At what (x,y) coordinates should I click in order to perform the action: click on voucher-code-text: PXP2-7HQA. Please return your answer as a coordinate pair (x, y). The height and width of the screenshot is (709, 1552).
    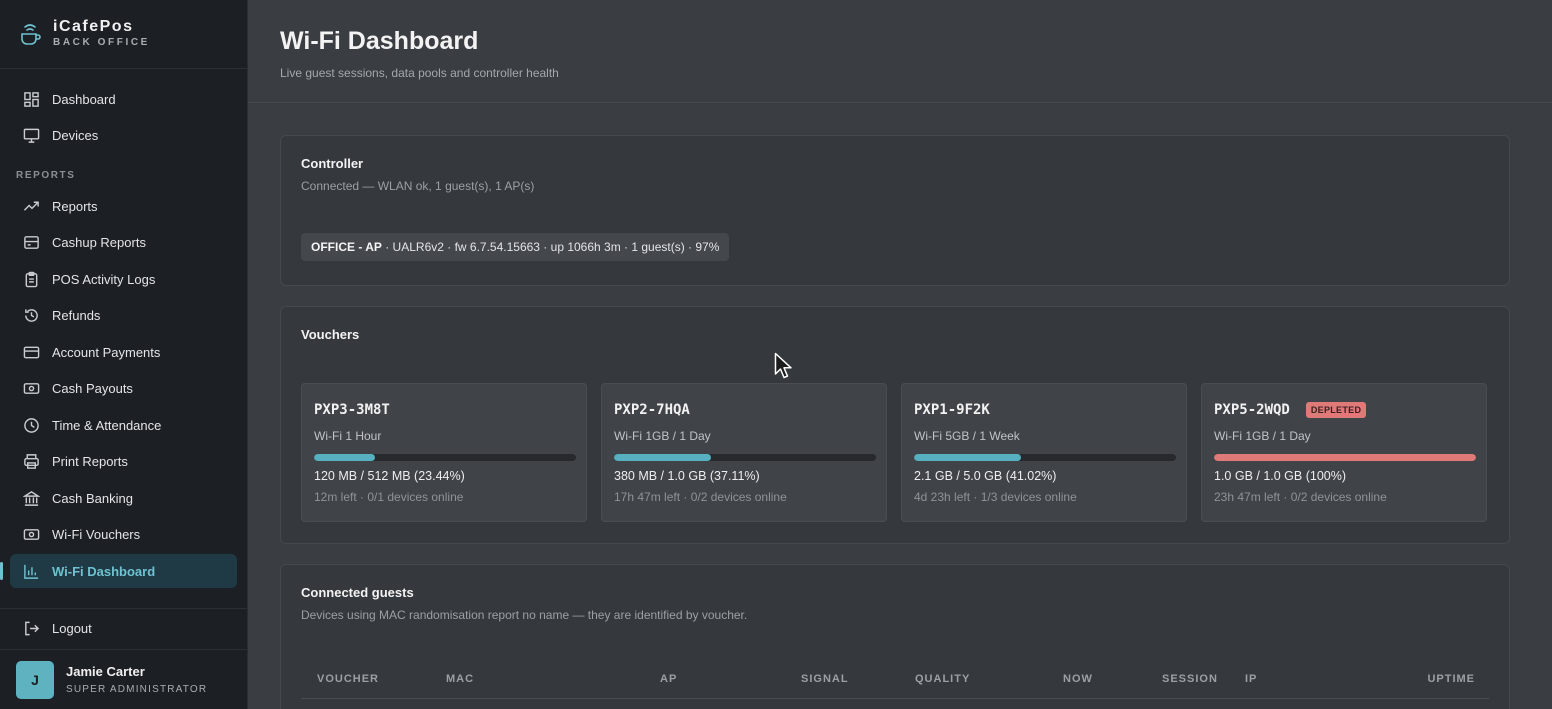
    Looking at the image, I should click on (652, 410).